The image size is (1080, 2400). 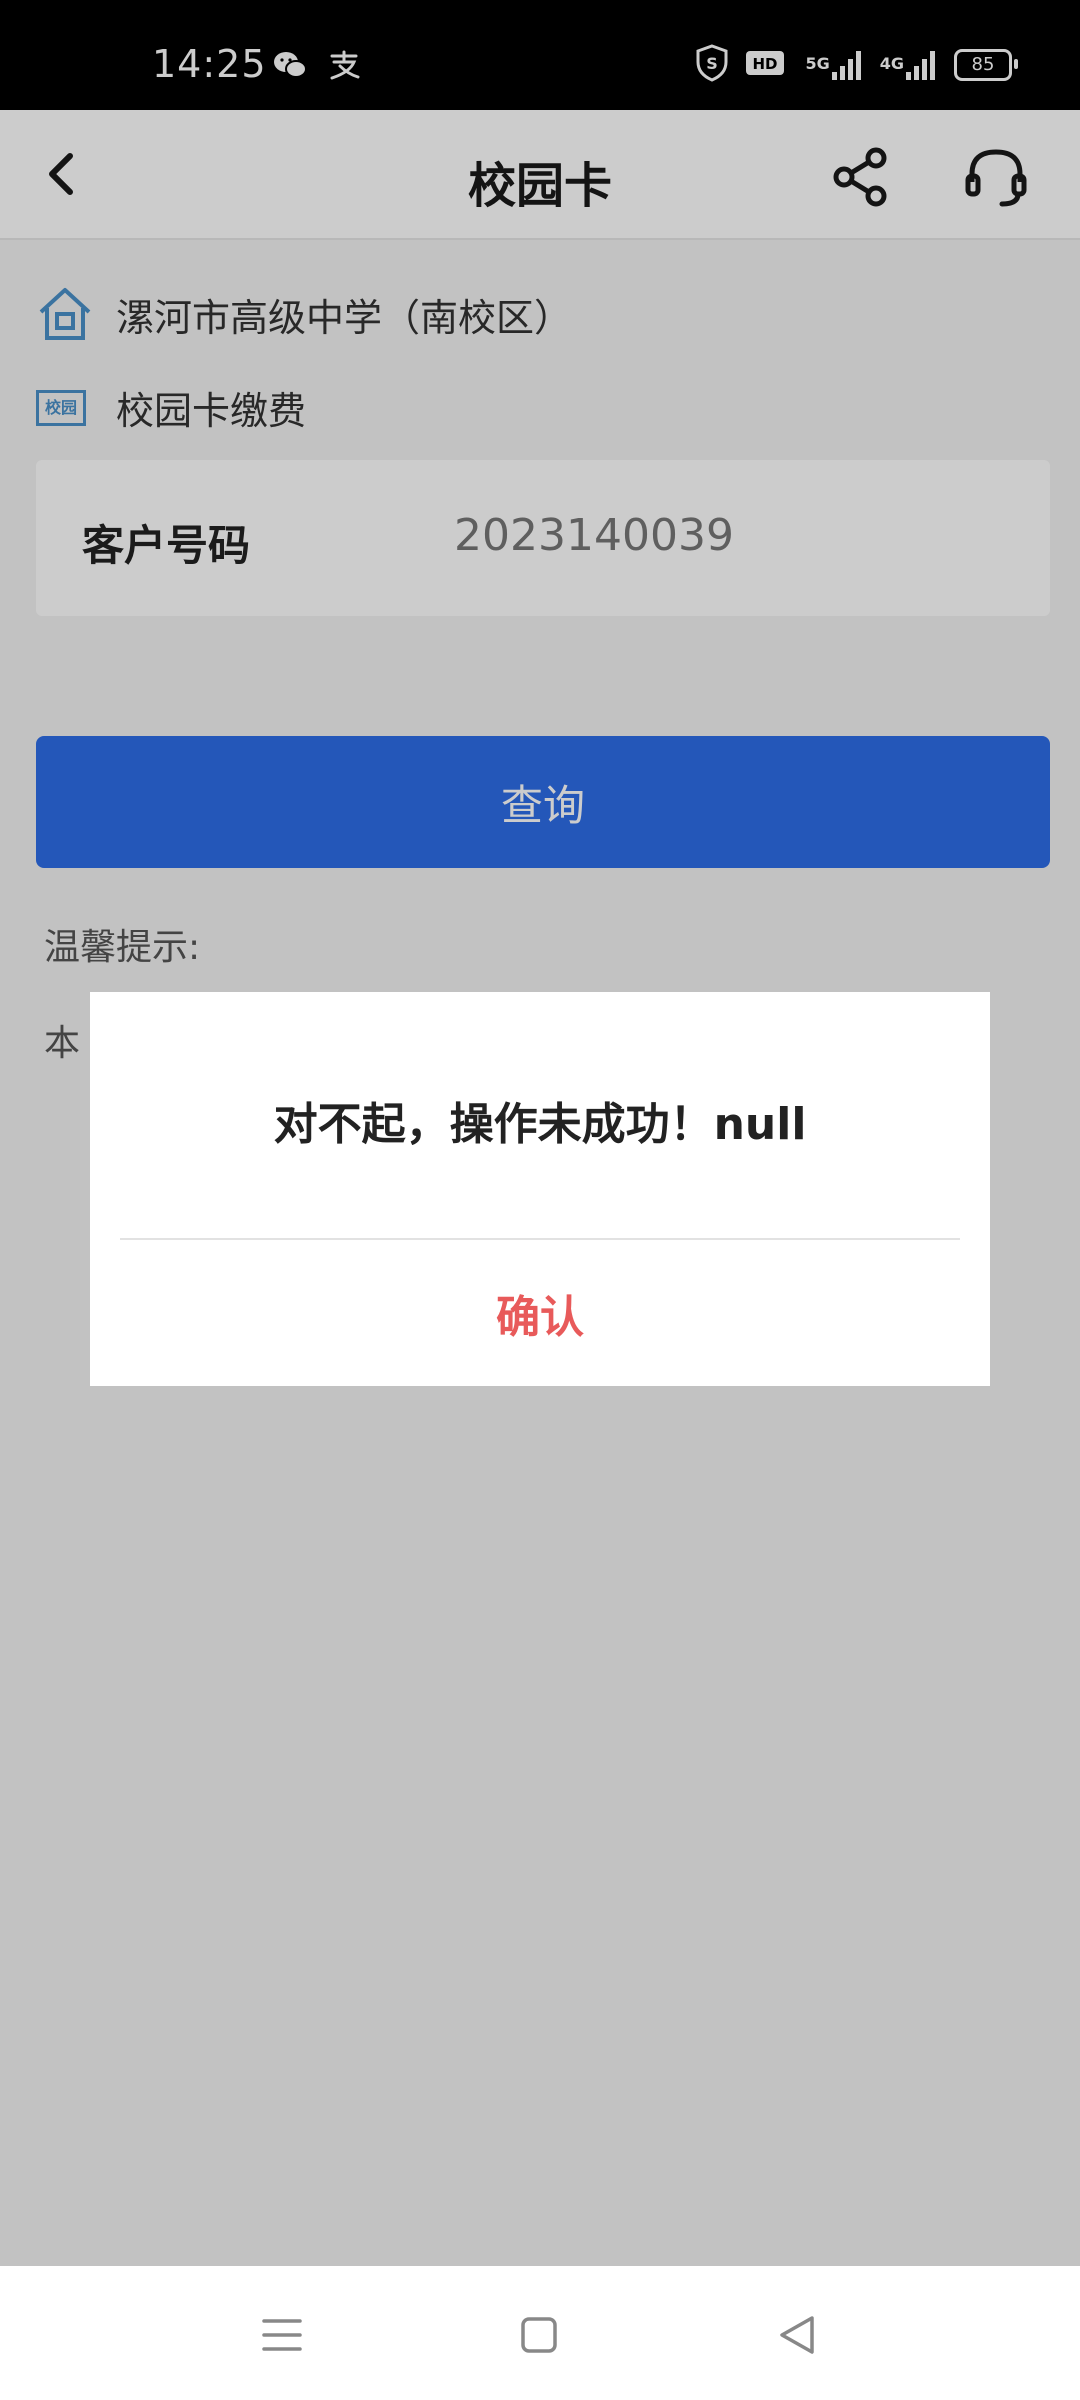 What do you see at coordinates (540, 1189) in the screenshot?
I see `error-dialog: 对不起，操作未成功！null 确认` at bounding box center [540, 1189].